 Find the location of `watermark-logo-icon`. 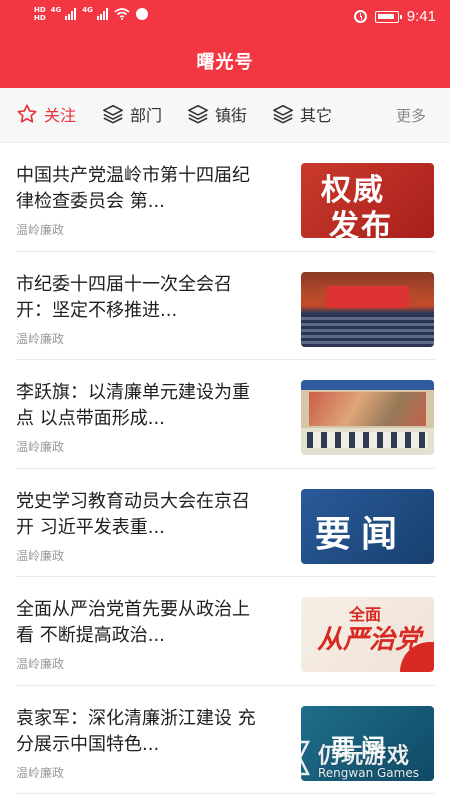

watermark-logo-icon is located at coordinates (294, 758).